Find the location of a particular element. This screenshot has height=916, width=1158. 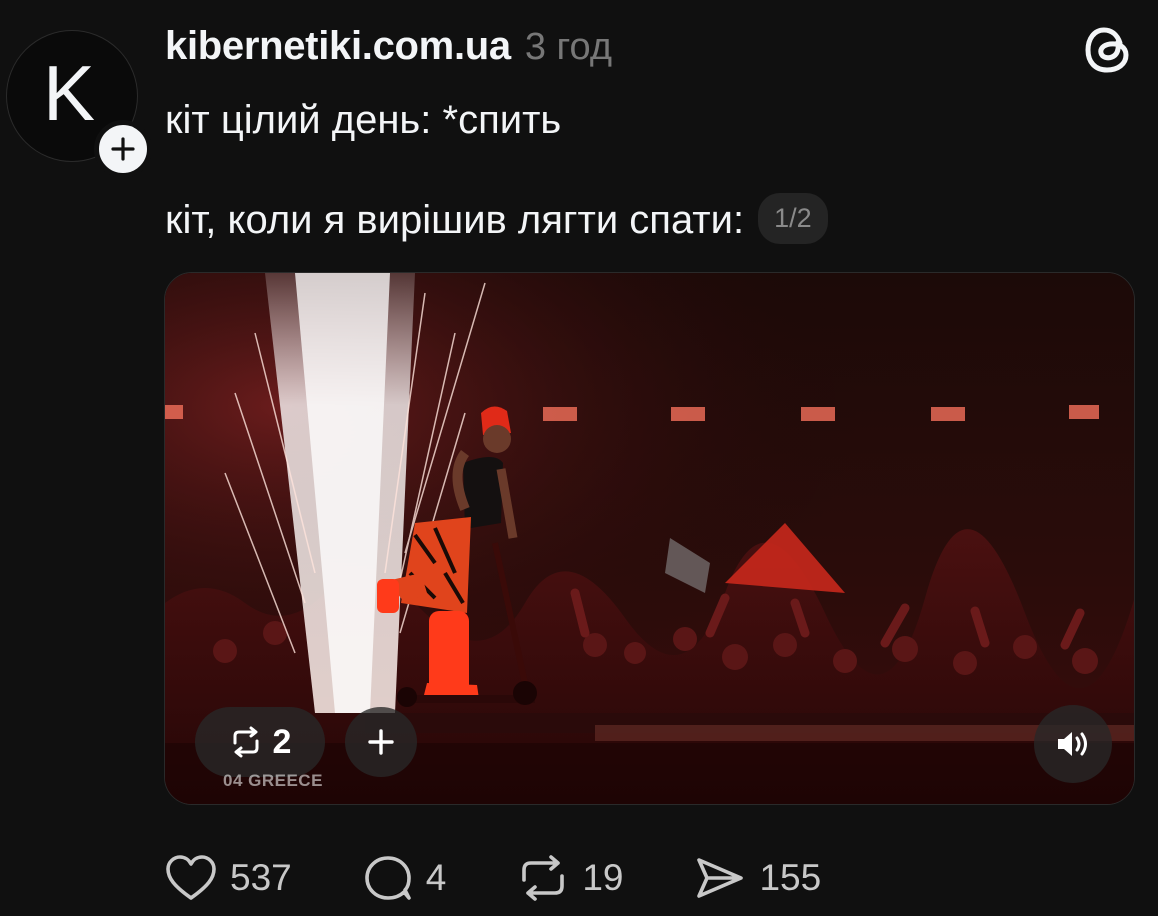

follow-button is located at coordinates (123, 149).